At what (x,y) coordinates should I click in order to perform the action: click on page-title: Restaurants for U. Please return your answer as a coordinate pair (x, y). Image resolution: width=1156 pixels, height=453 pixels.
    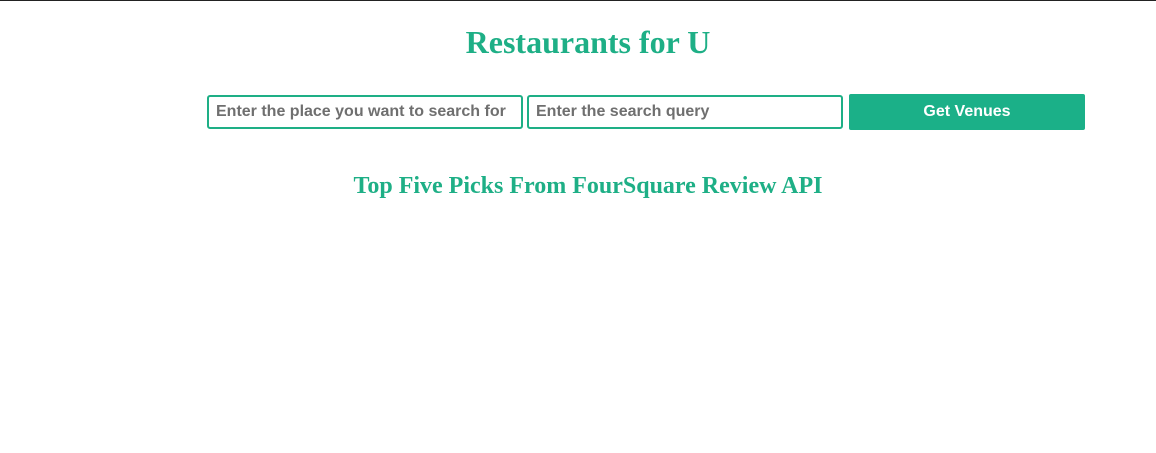
    Looking at the image, I should click on (588, 42).